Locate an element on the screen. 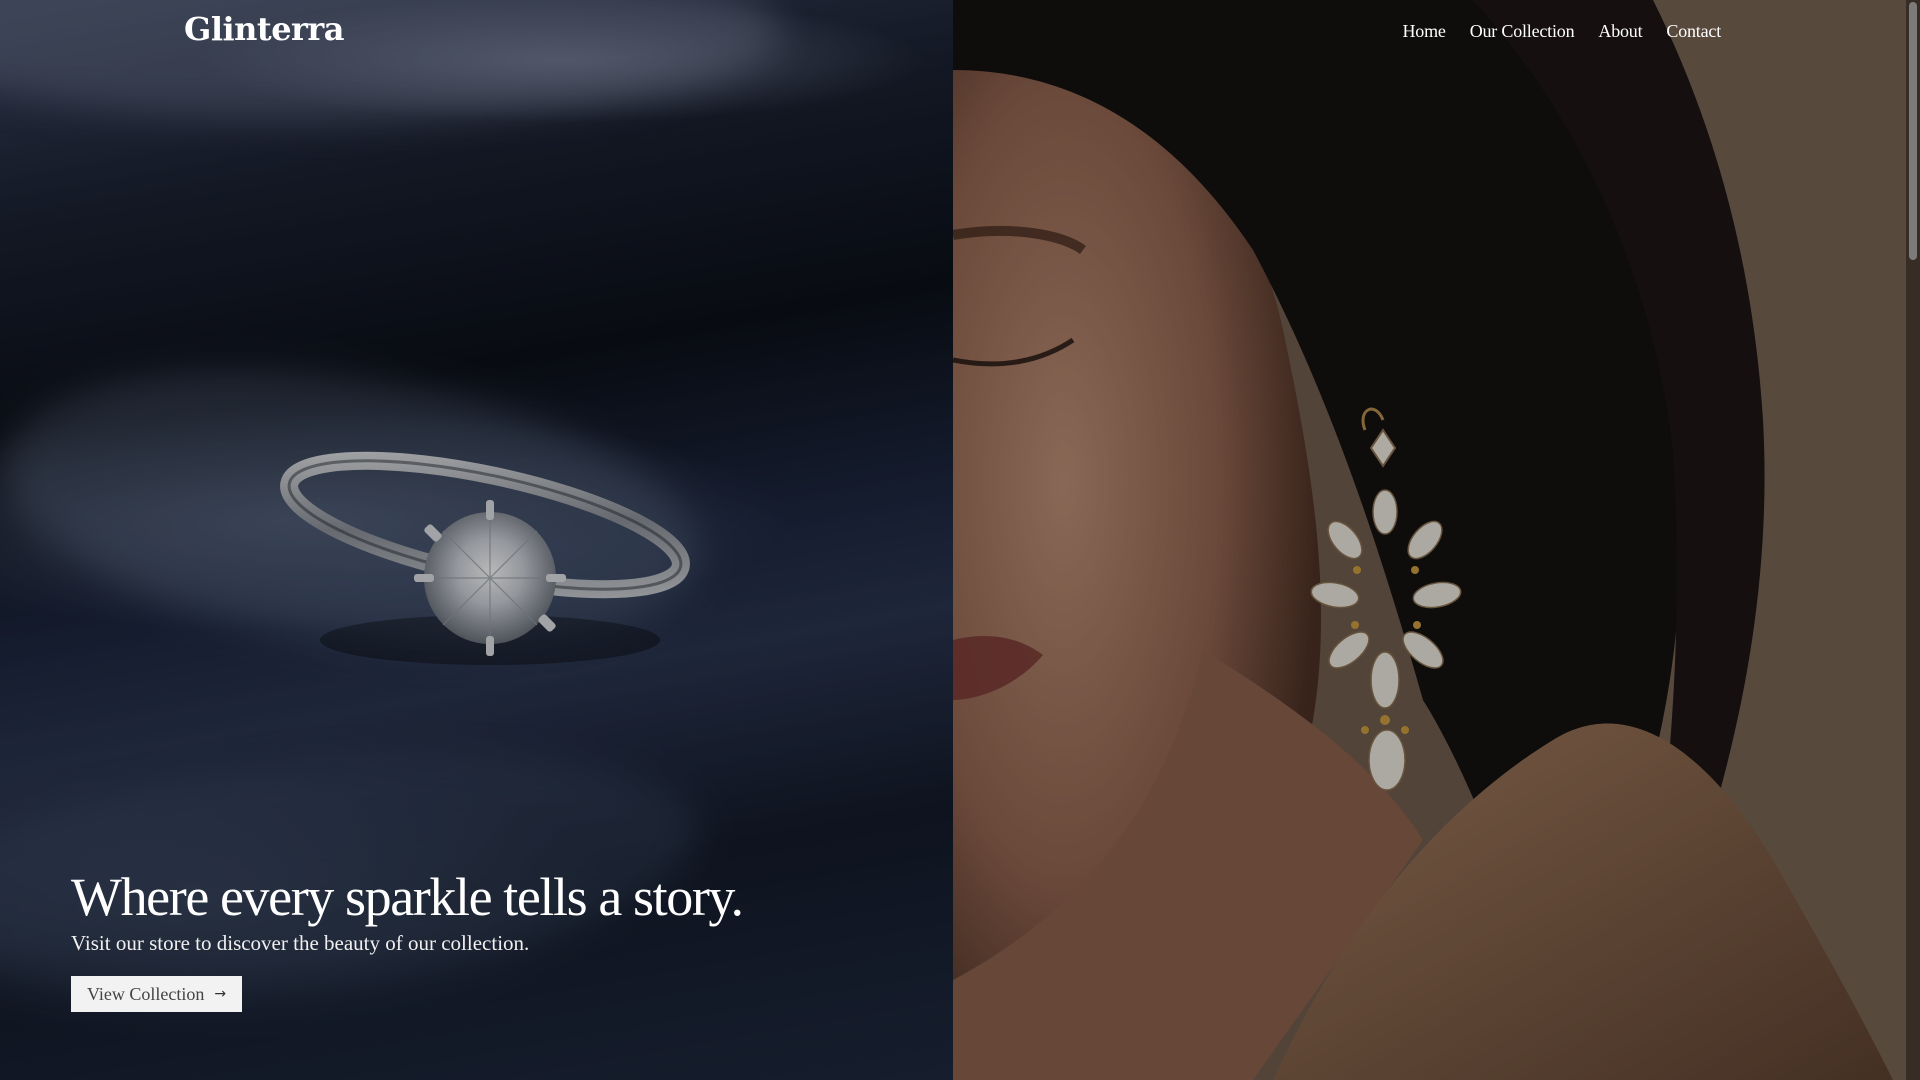 The height and width of the screenshot is (1080, 1920). scrollbar-thumb is located at coordinates (1913, 131).